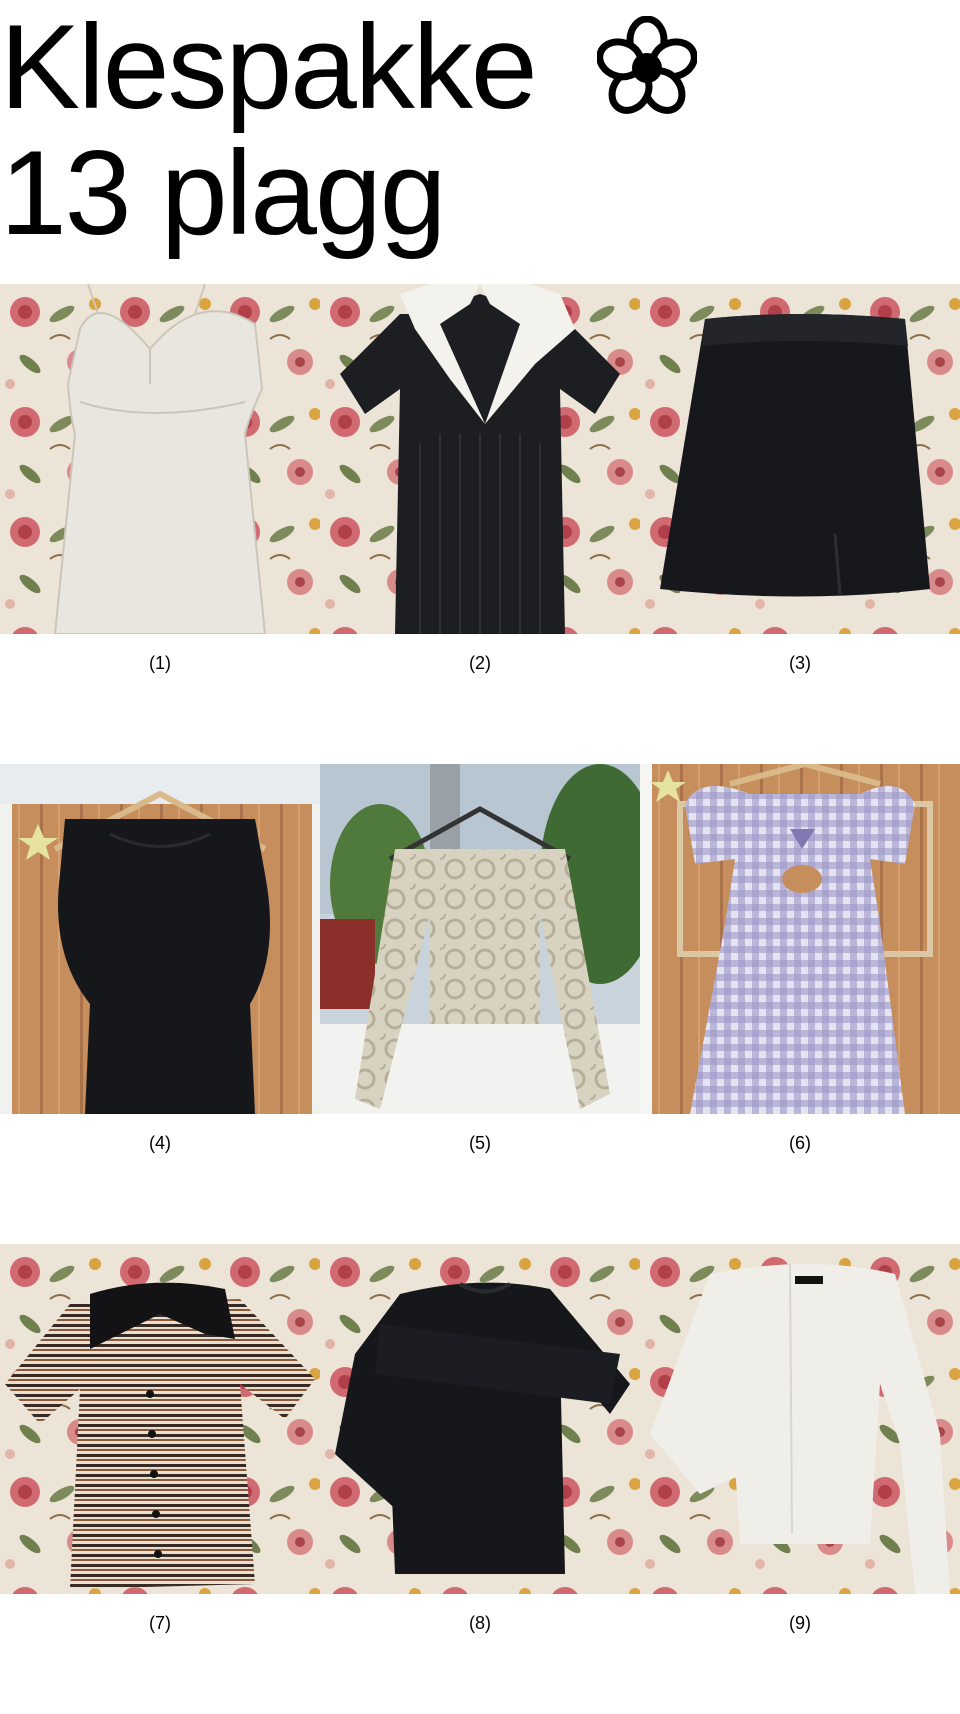  Describe the element at coordinates (480, 1623) in the screenshot. I see `item-caption: (8)` at that location.